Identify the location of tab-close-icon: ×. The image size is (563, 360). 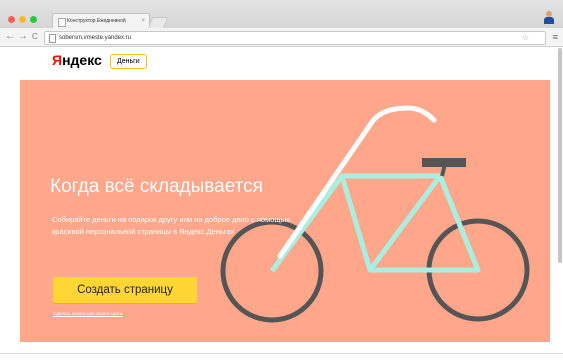
(143, 21).